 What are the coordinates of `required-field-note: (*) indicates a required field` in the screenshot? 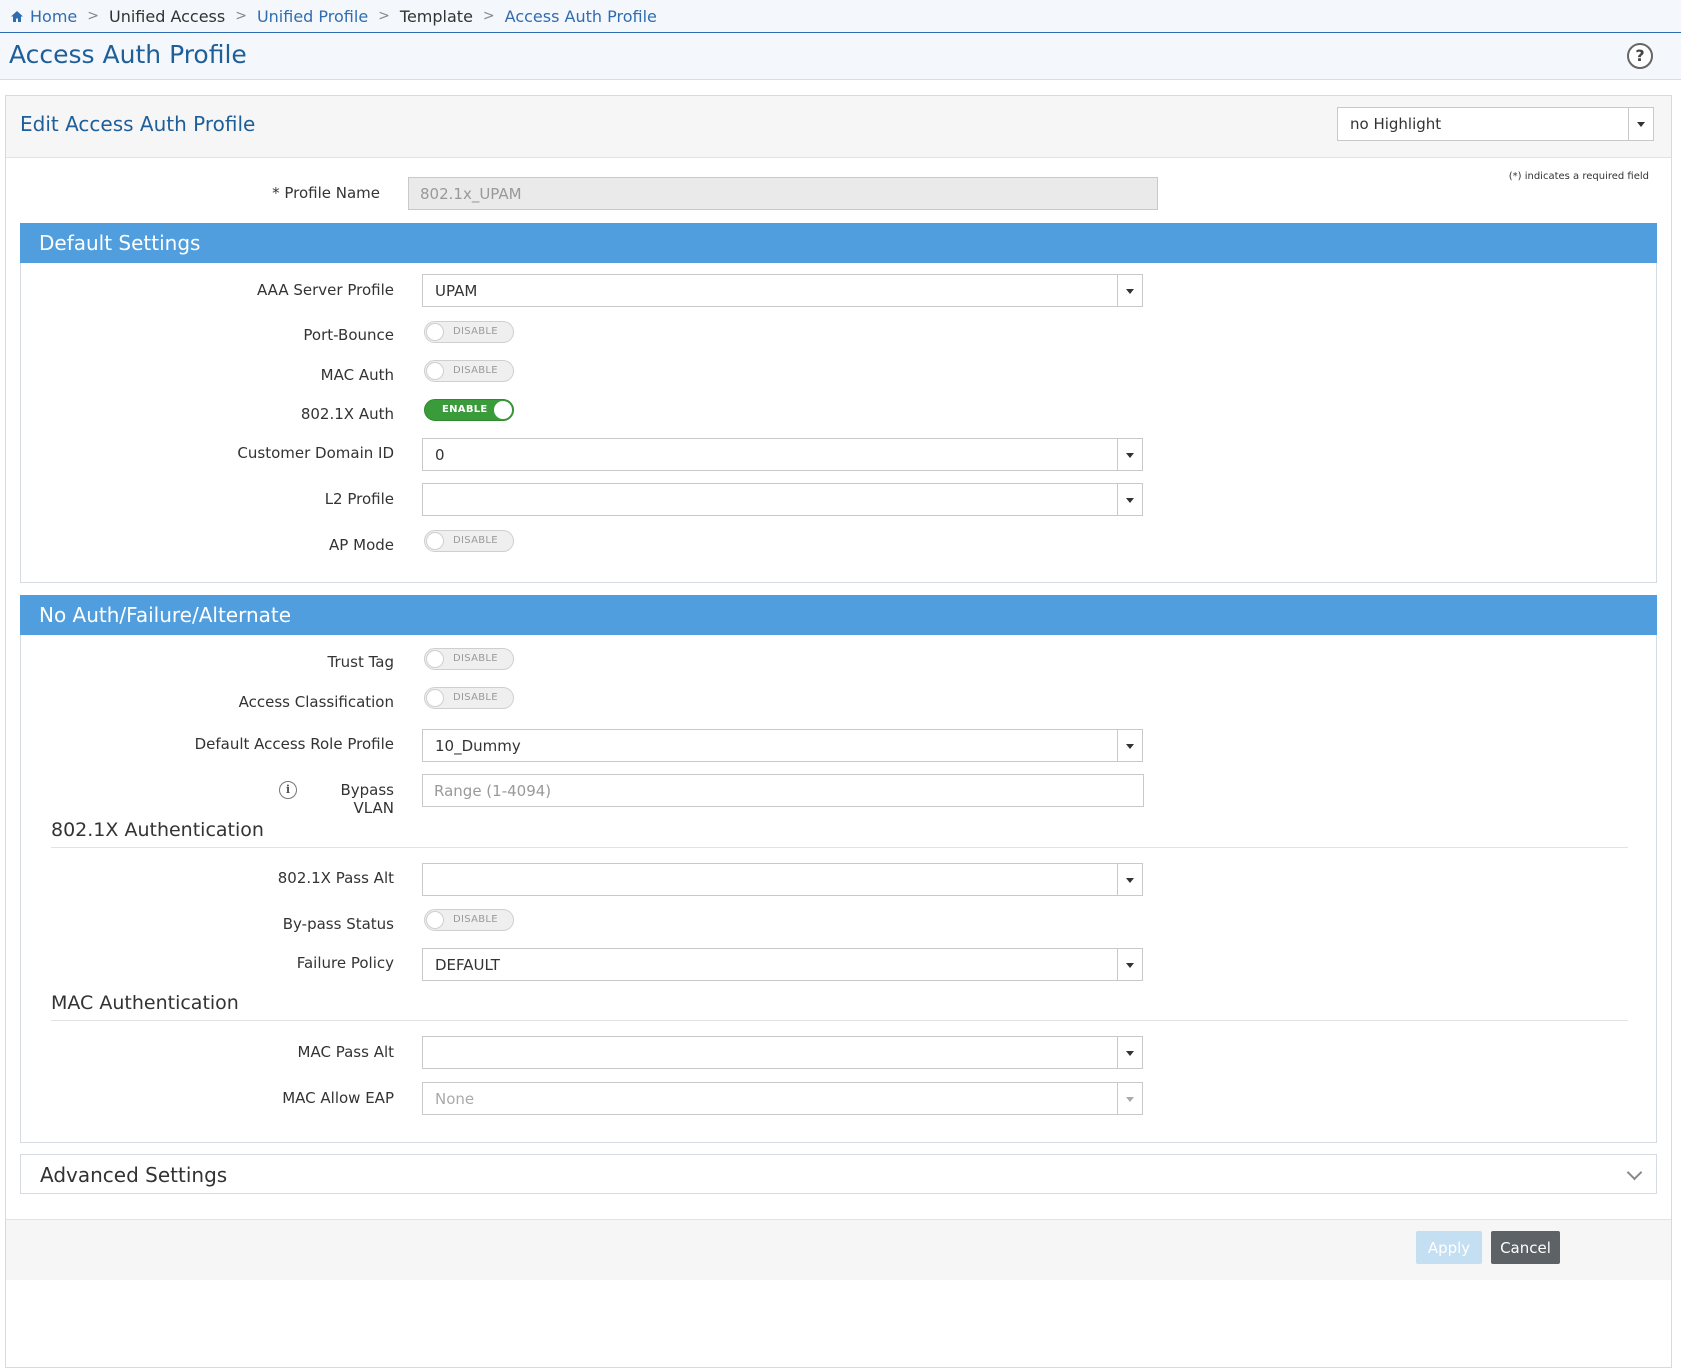 It's located at (1578, 176).